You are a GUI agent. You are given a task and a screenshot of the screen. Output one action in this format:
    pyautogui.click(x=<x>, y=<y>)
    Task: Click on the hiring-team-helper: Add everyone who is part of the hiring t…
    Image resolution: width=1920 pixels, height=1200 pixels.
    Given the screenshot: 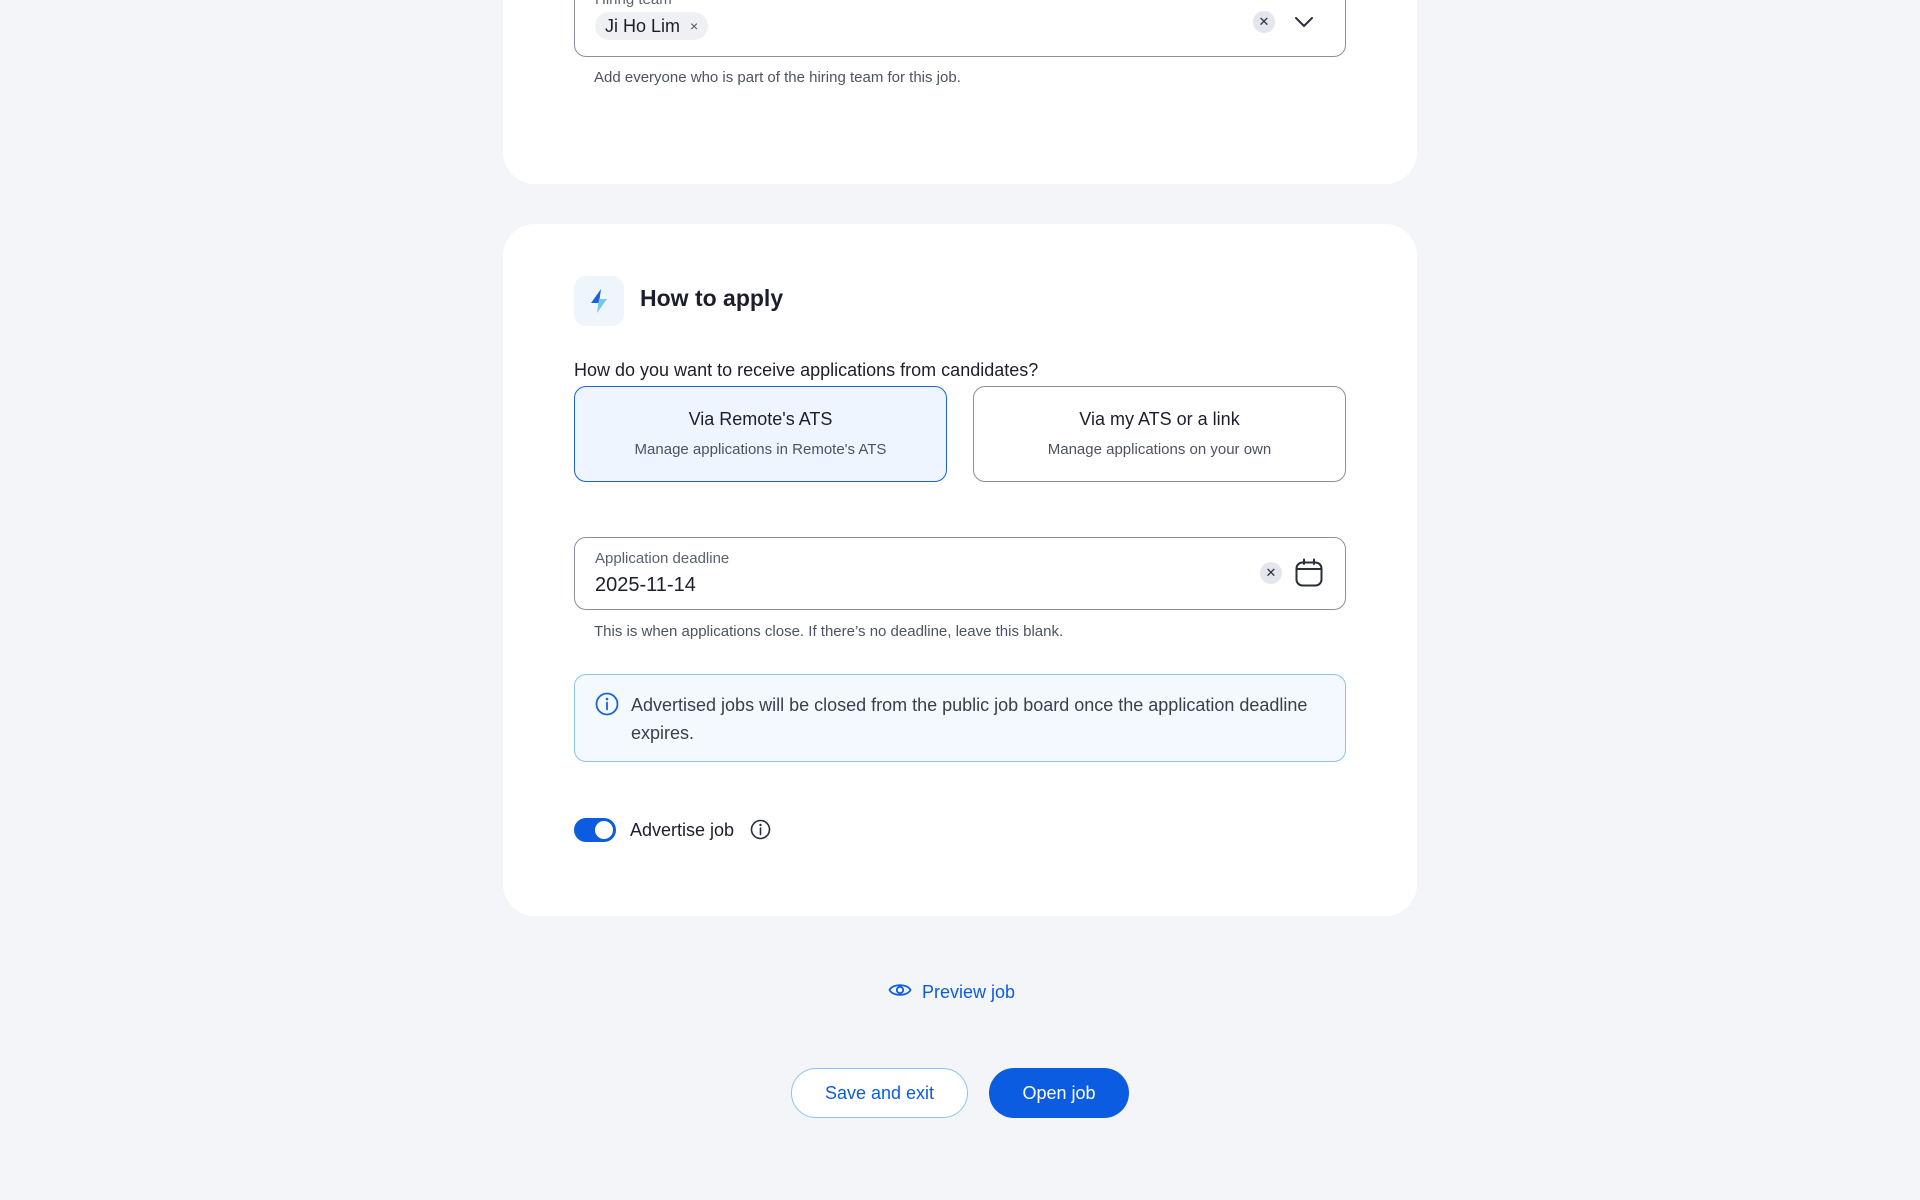 What is the action you would take?
    pyautogui.click(x=777, y=77)
    